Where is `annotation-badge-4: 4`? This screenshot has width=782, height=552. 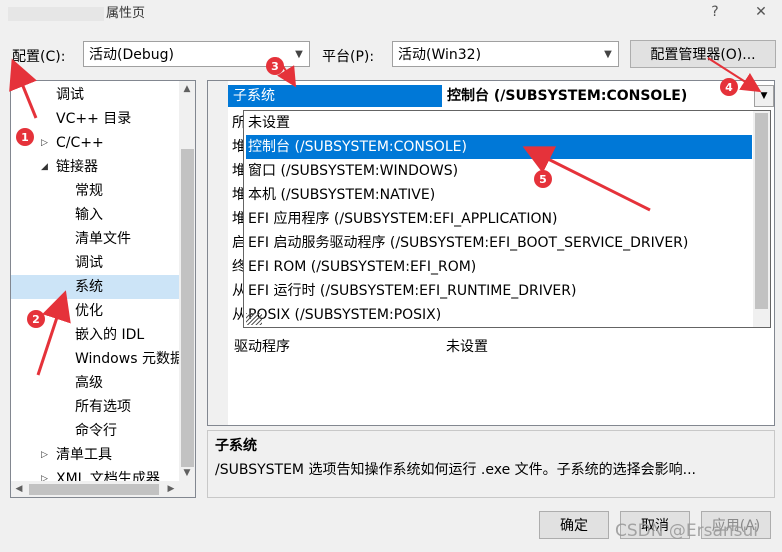 annotation-badge-4: 4 is located at coordinates (729, 87).